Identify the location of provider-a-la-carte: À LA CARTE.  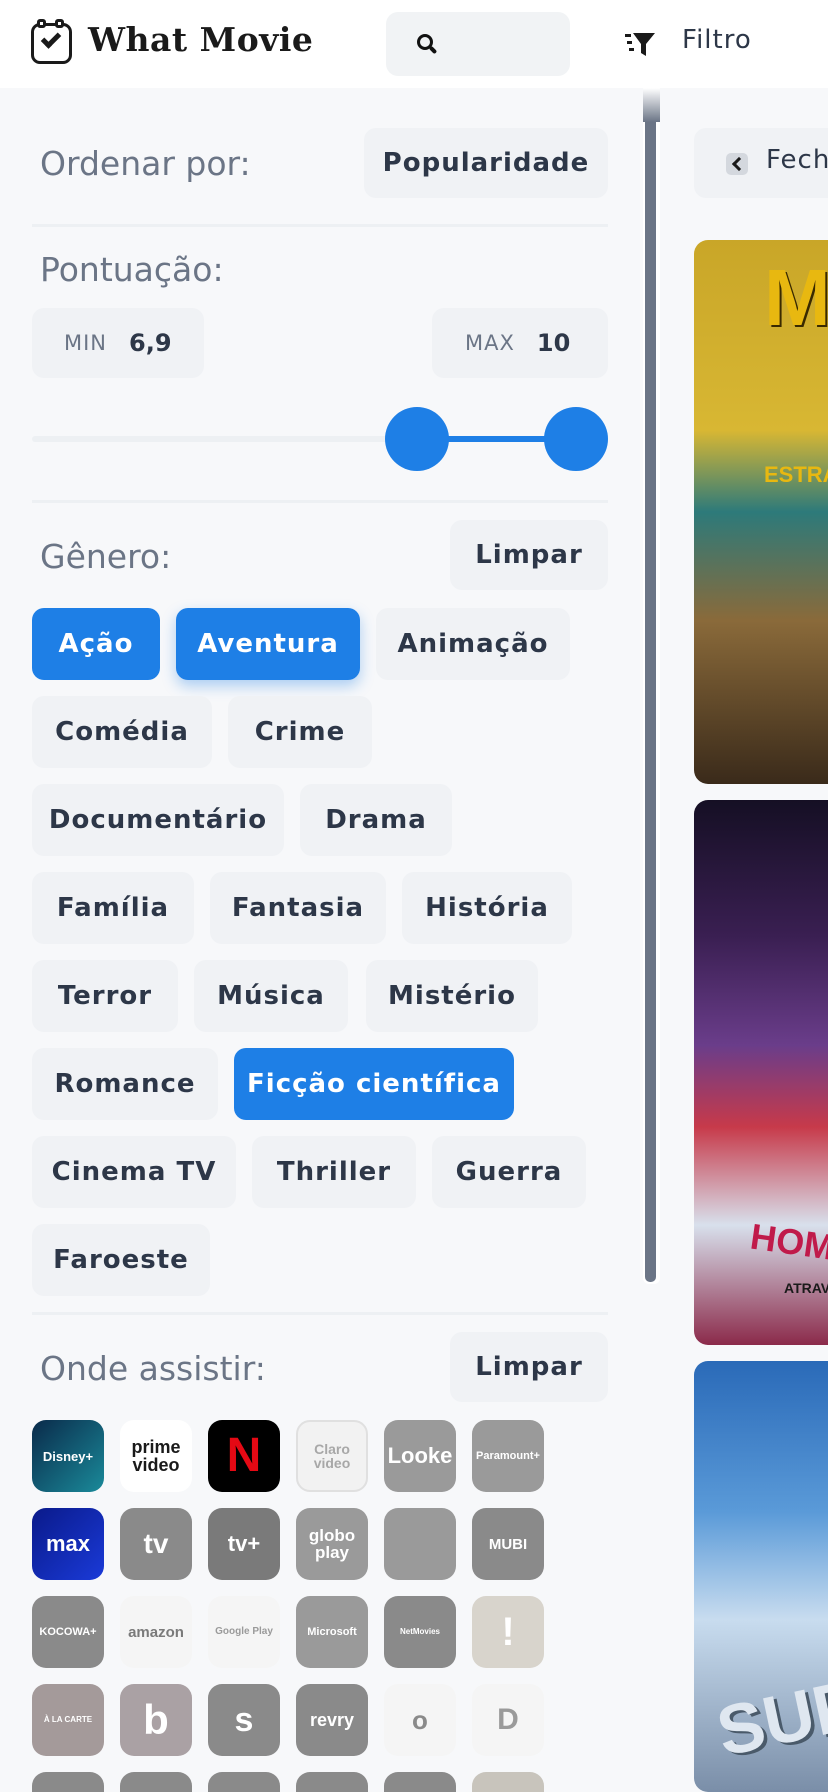
(68, 1720).